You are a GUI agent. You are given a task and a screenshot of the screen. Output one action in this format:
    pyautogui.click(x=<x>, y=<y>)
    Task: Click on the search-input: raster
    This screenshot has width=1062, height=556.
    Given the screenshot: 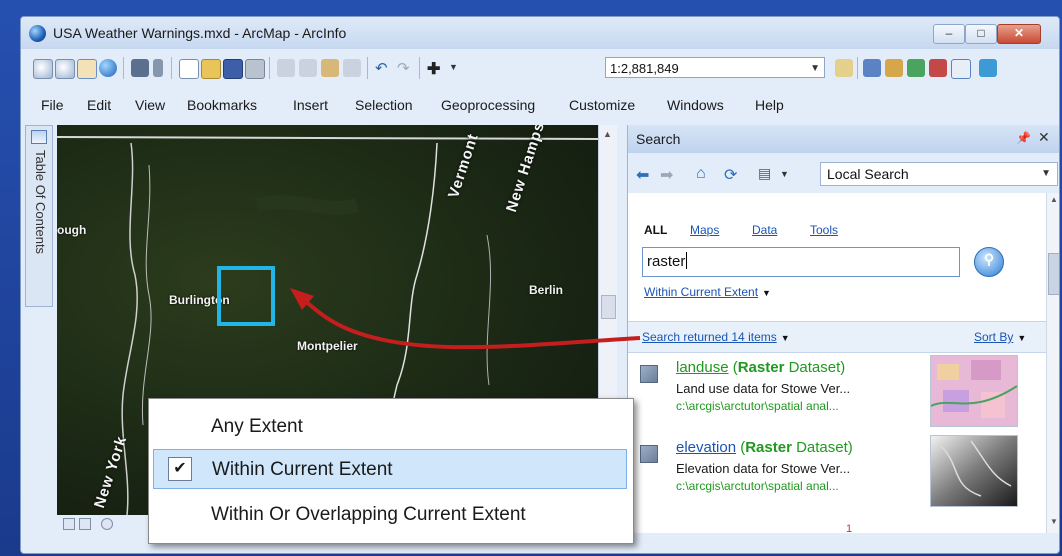 What is the action you would take?
    pyautogui.click(x=801, y=262)
    